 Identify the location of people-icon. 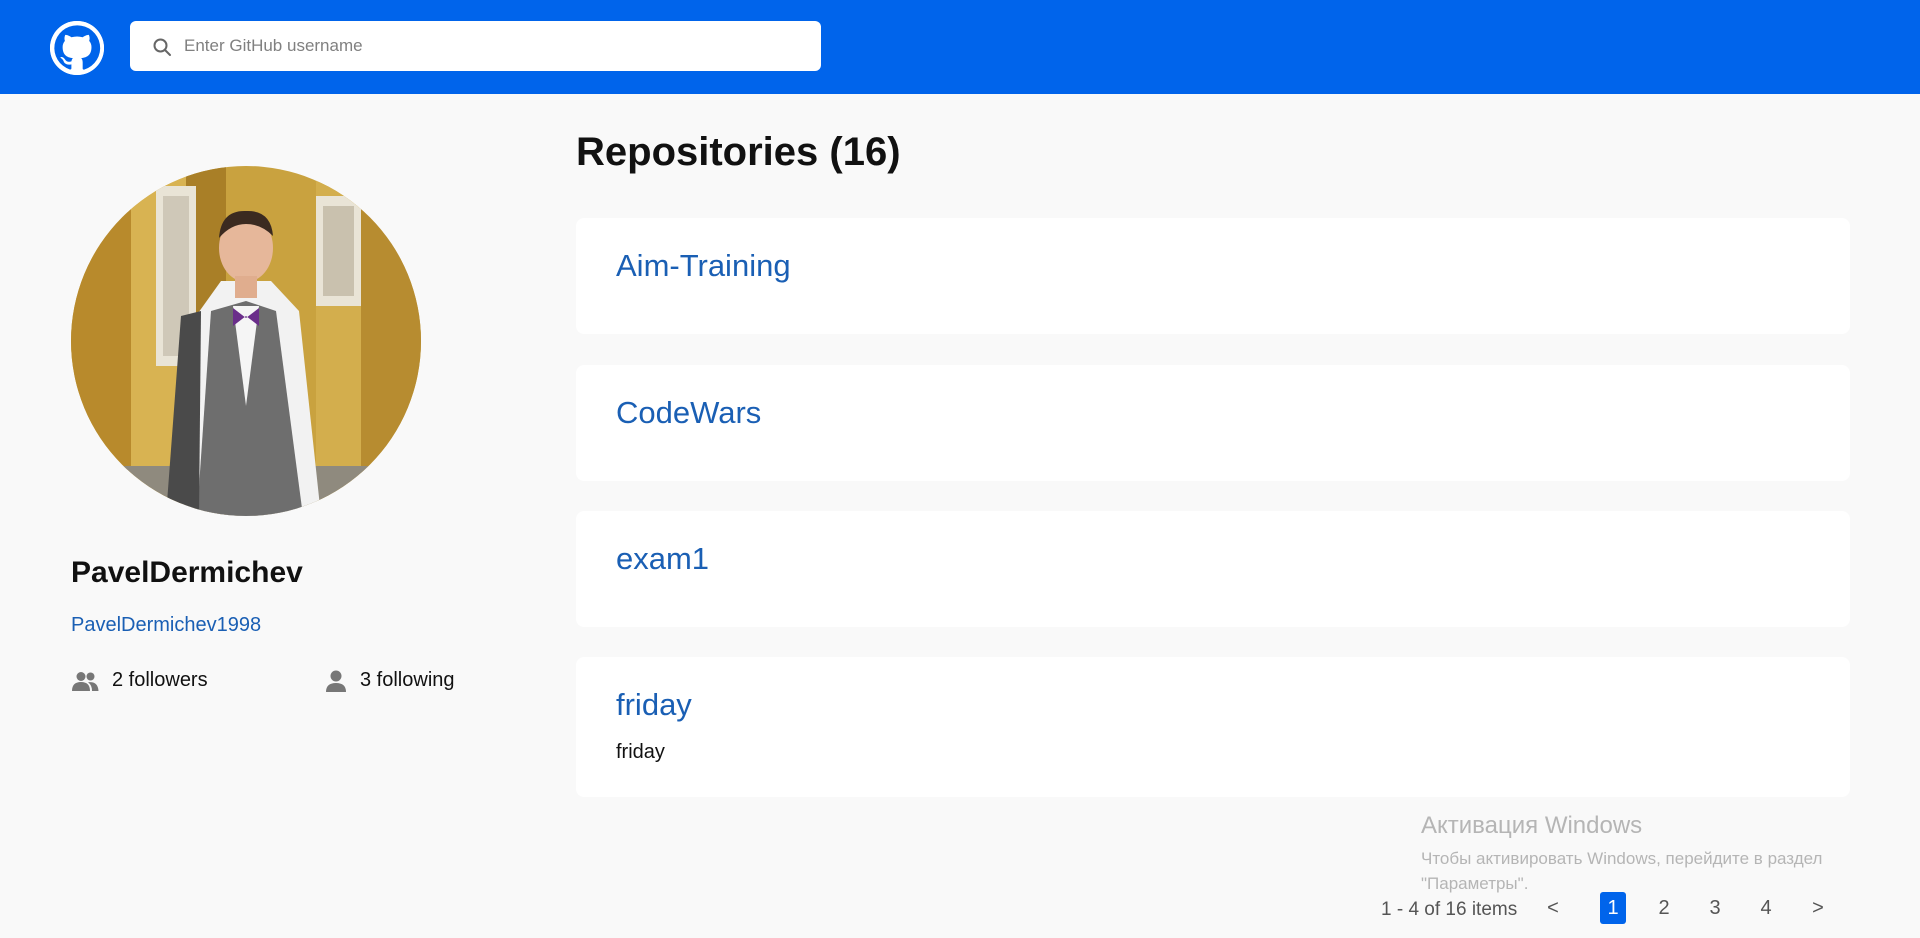
(85, 681).